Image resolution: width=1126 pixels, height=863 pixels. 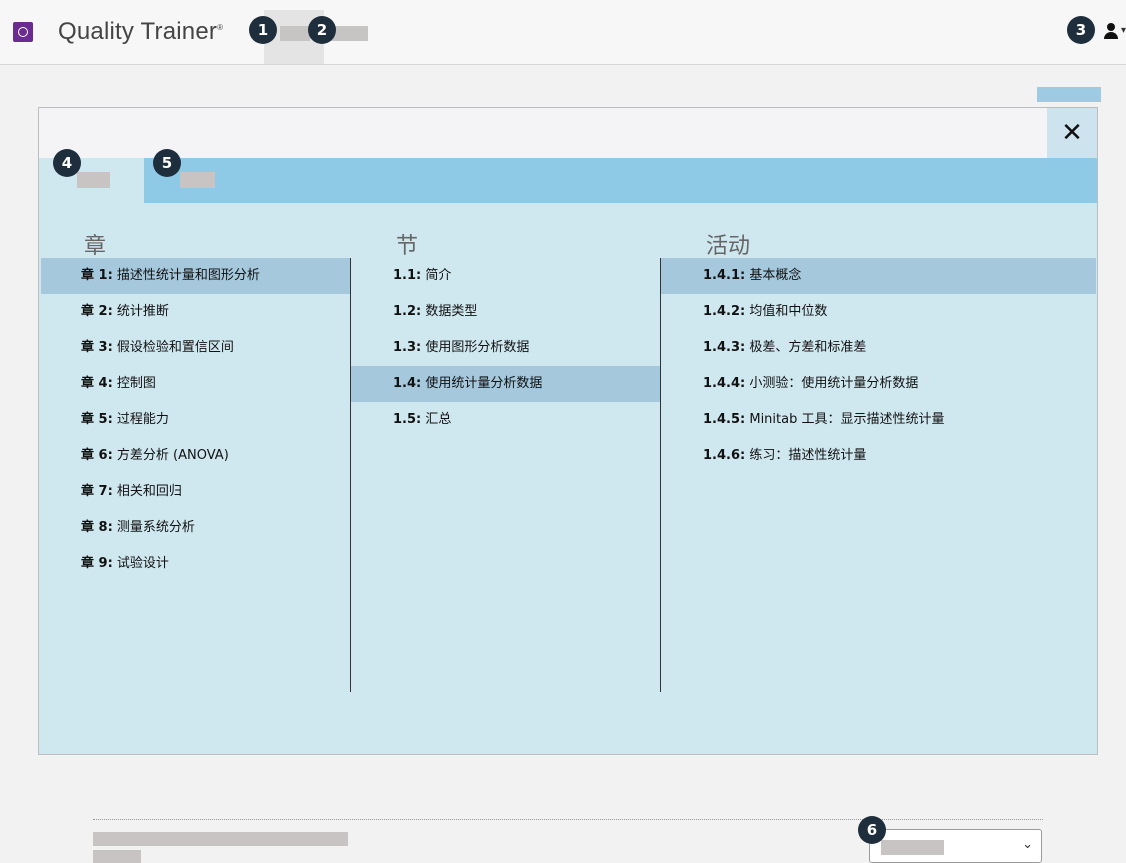 What do you see at coordinates (568, 180) in the screenshot?
I see `panel-tab-bar` at bounding box center [568, 180].